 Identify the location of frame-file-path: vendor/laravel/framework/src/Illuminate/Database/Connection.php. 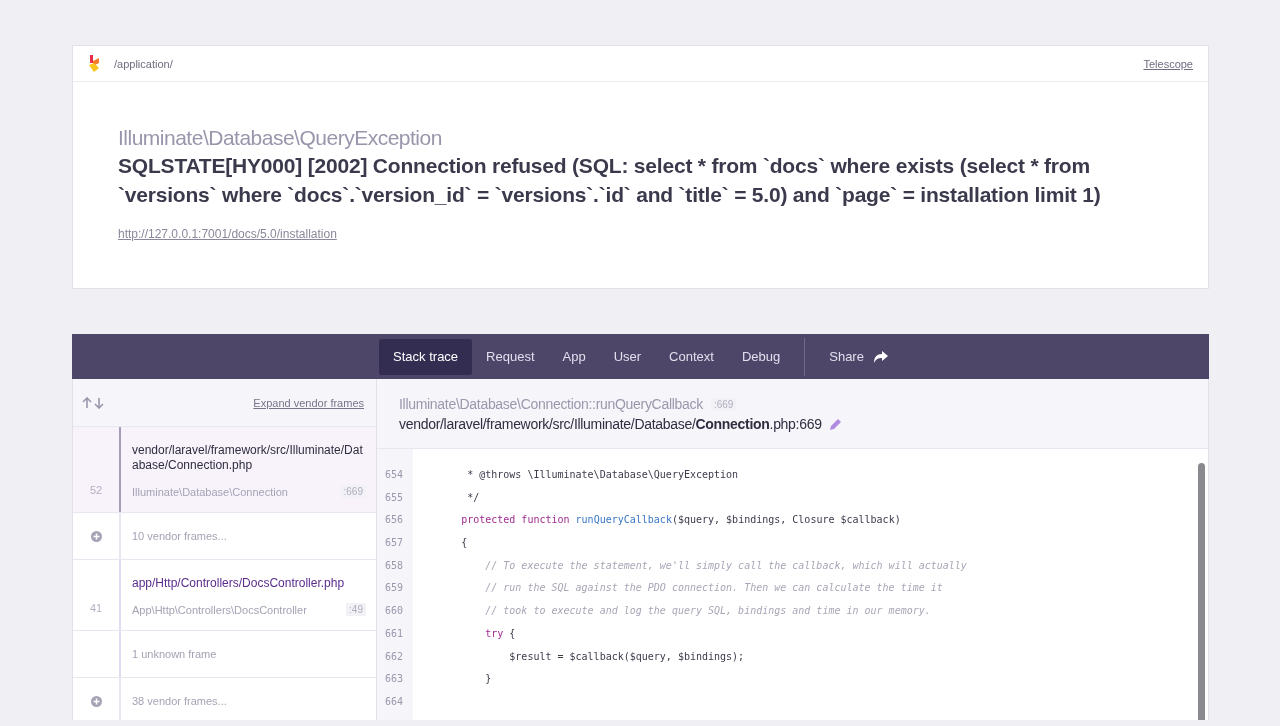
(248, 458).